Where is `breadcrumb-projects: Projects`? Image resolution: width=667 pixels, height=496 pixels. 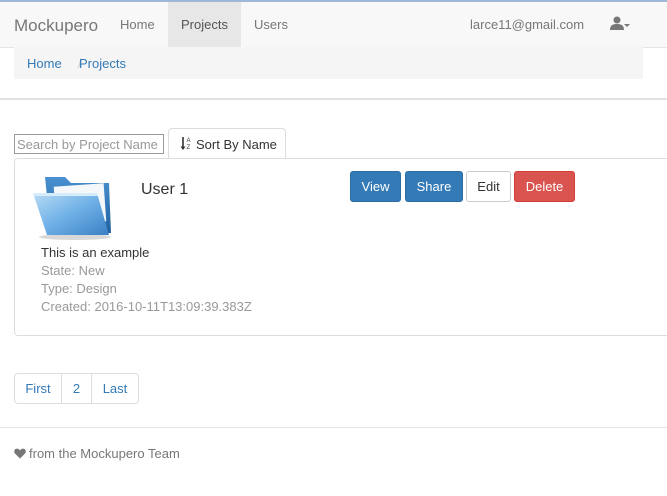
breadcrumb-projects: Projects is located at coordinates (102, 63).